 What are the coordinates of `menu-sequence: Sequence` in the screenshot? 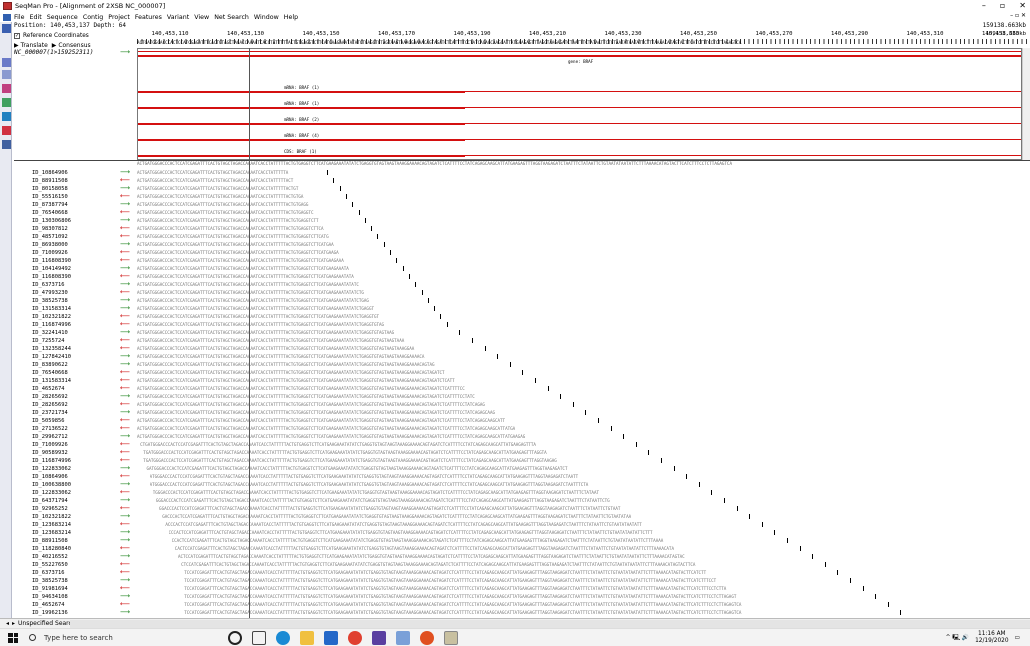 It's located at (62, 17).